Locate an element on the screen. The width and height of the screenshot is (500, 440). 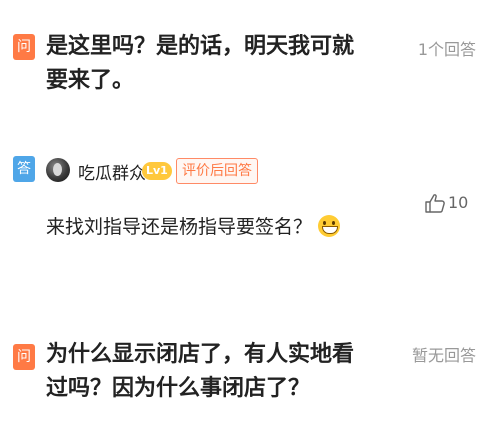
like-button: 10 is located at coordinates (449, 203).